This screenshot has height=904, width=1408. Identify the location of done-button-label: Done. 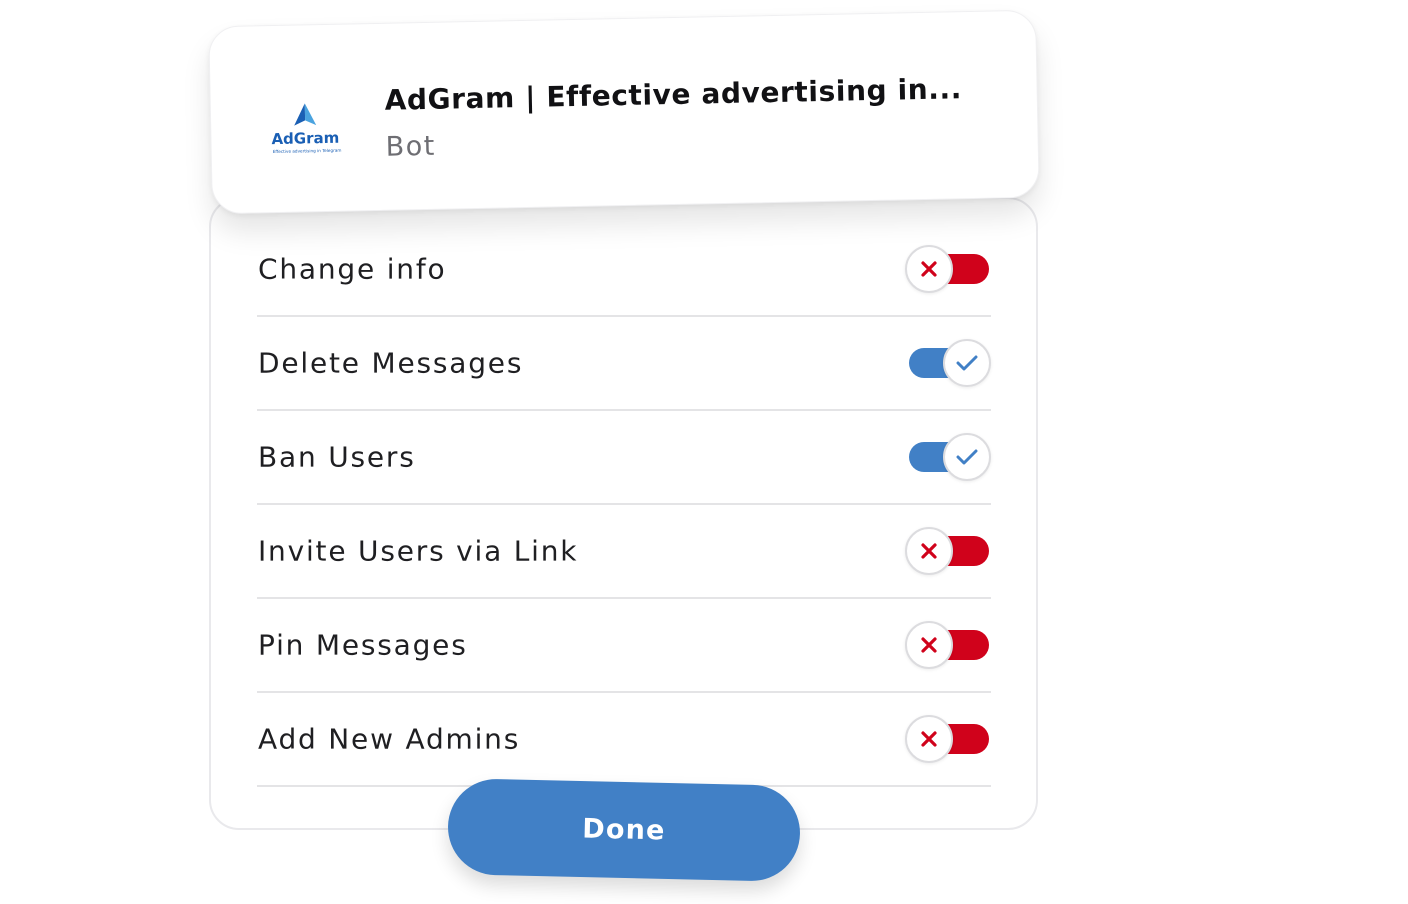
(624, 830).